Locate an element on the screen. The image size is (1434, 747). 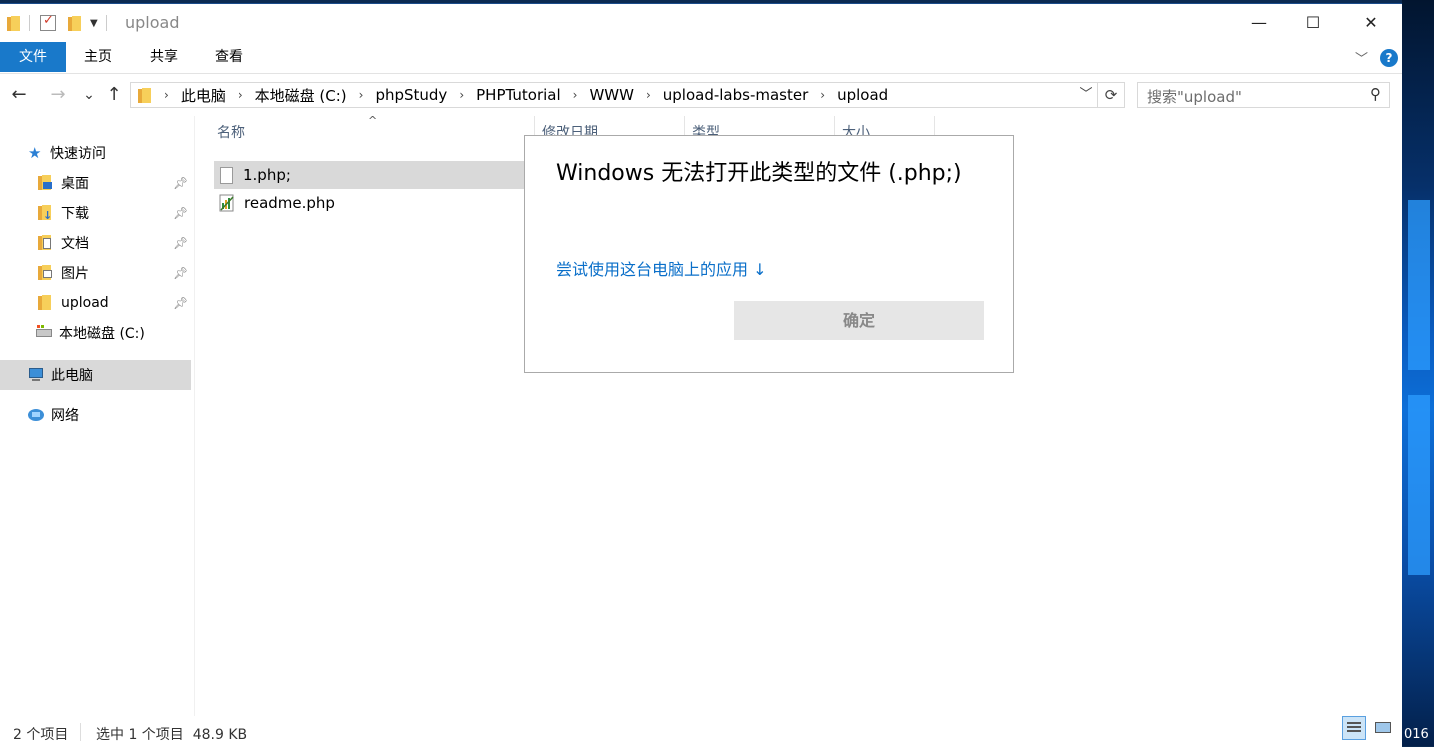
search-icon: ⚲ is located at coordinates (1375, 94).